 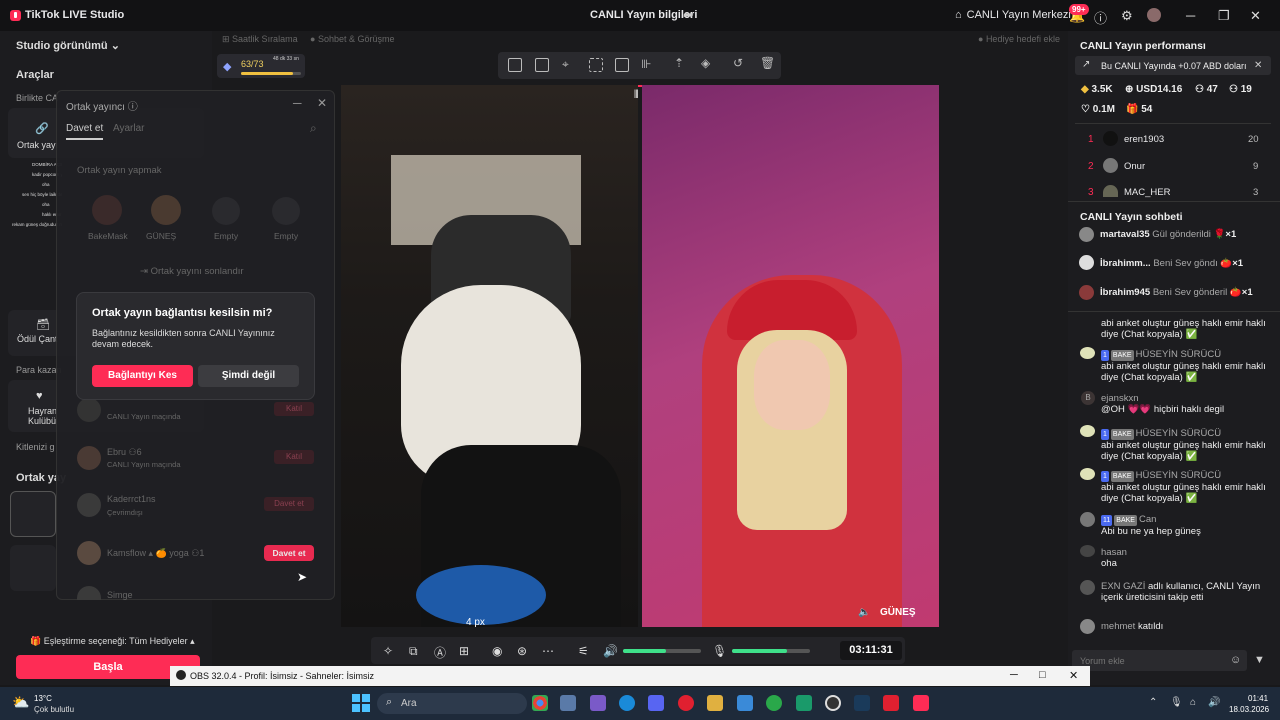 I want to click on rank-name: MAC_HER, so click(x=1147, y=192).